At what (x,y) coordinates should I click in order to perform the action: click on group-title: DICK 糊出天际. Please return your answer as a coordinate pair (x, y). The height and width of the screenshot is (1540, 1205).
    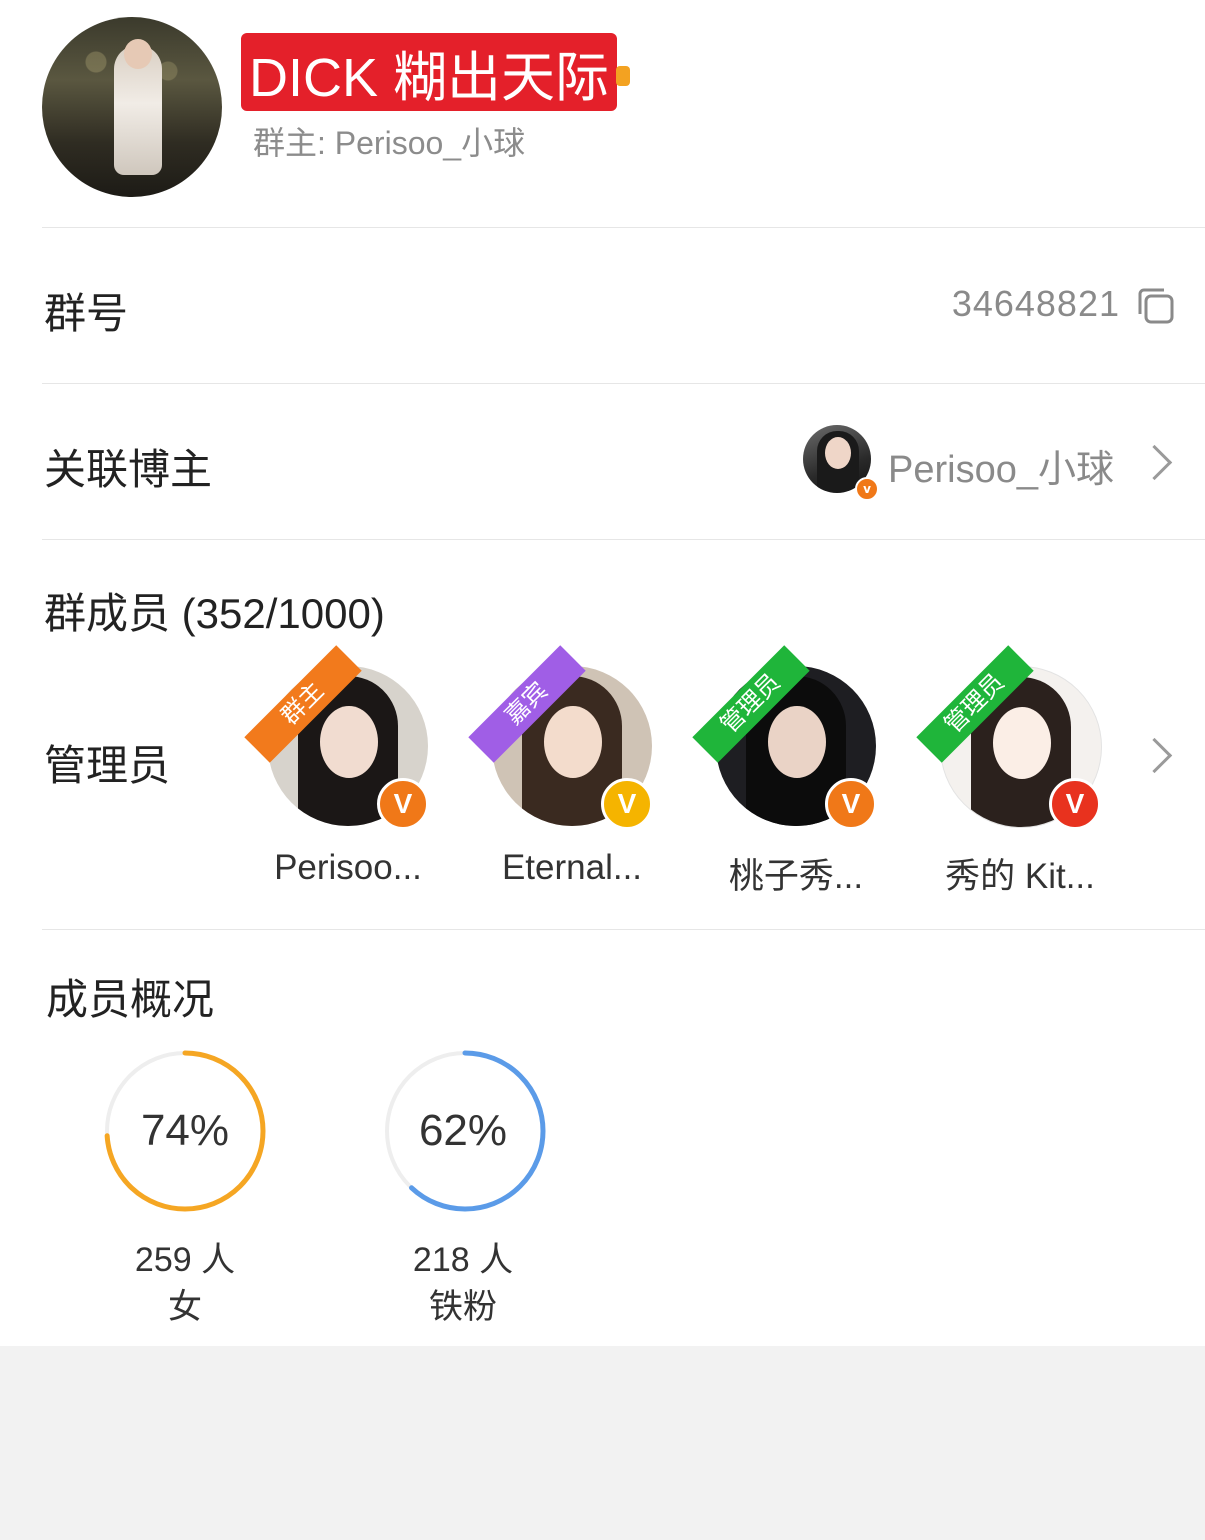
    Looking at the image, I should click on (429, 77).